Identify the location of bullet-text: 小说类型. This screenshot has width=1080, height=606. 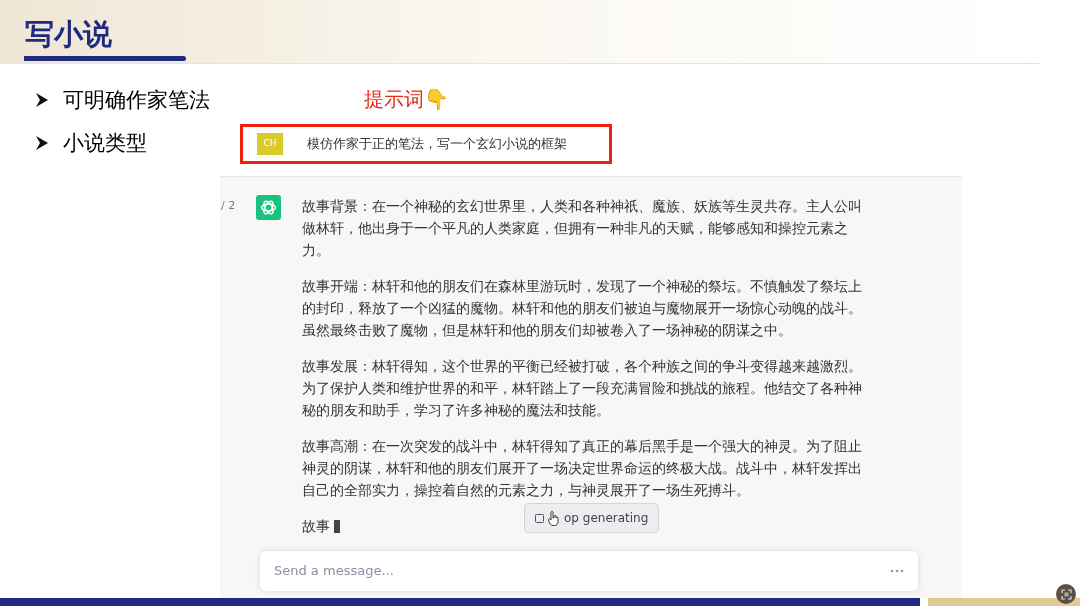
(105, 143).